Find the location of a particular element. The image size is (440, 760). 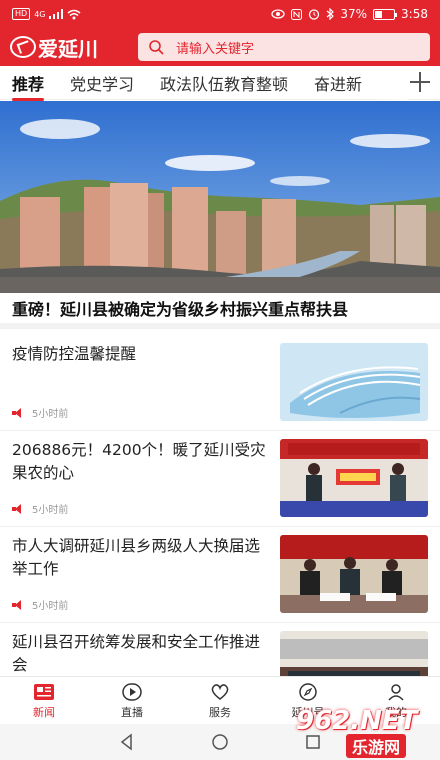

tab-legal-team: 政法队伍教育整顿 is located at coordinates (224, 83).